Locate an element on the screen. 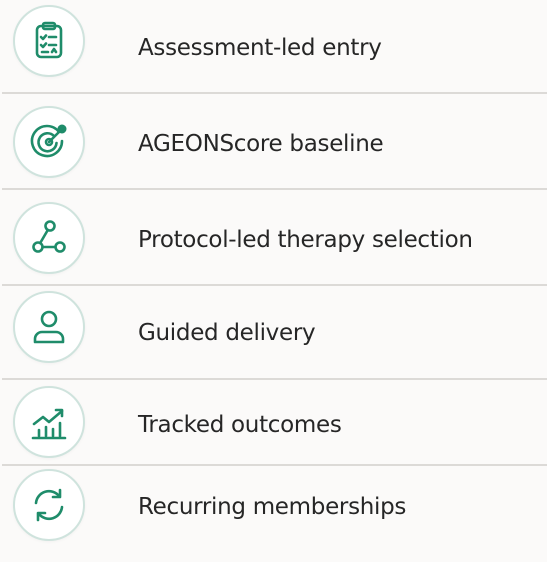  refresh-cycle-icon-badge is located at coordinates (49, 505).